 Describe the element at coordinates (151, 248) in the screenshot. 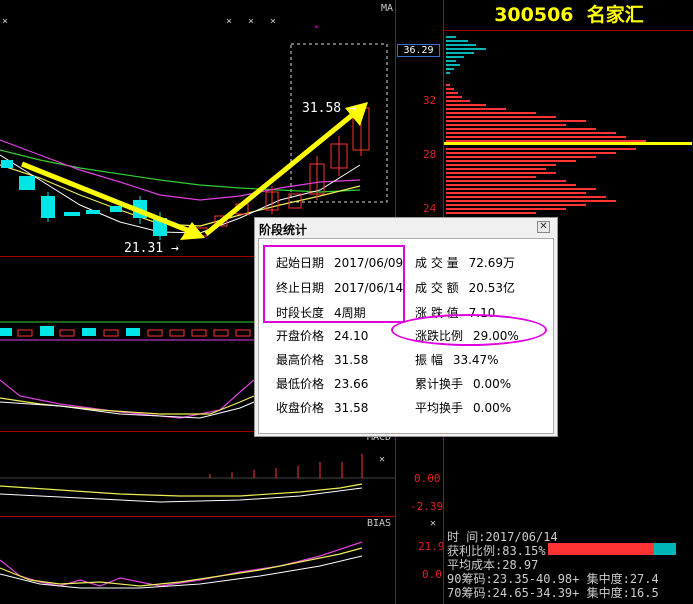

I see `low-price-annotation: 21.31 →` at that location.